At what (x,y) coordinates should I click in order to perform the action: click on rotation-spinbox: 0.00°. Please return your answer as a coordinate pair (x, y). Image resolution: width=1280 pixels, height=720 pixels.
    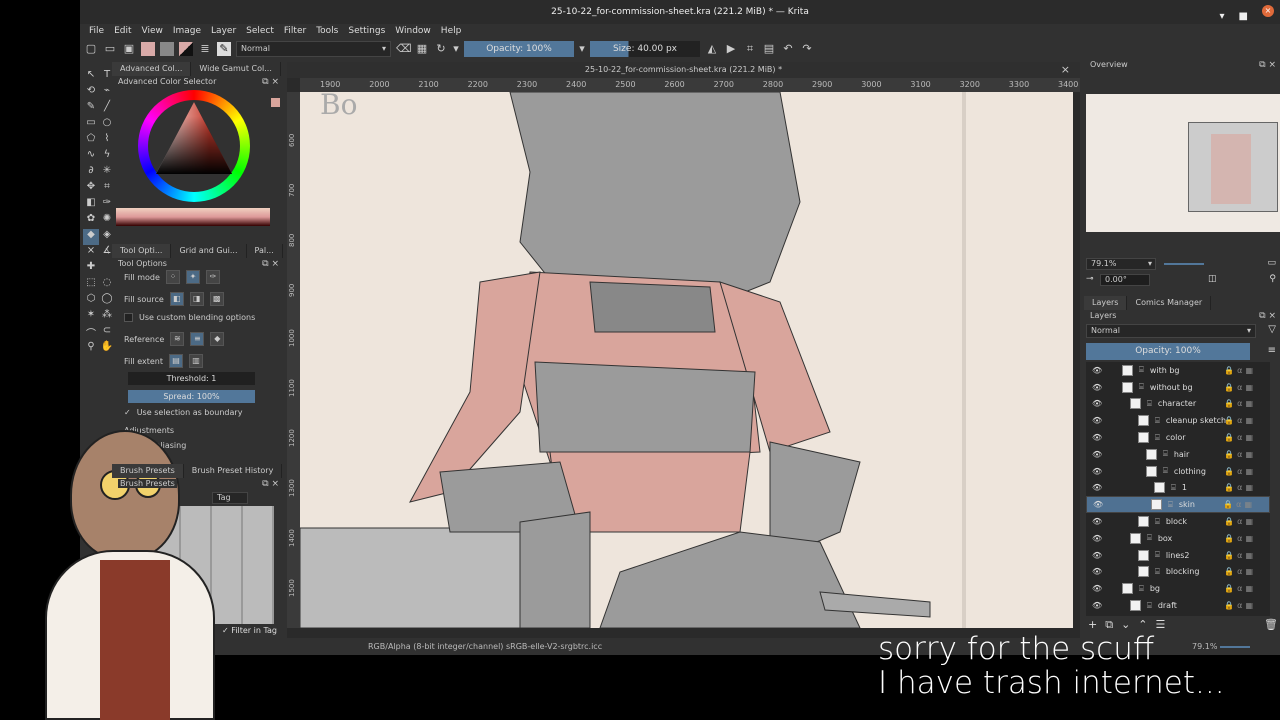
    Looking at the image, I should click on (1125, 280).